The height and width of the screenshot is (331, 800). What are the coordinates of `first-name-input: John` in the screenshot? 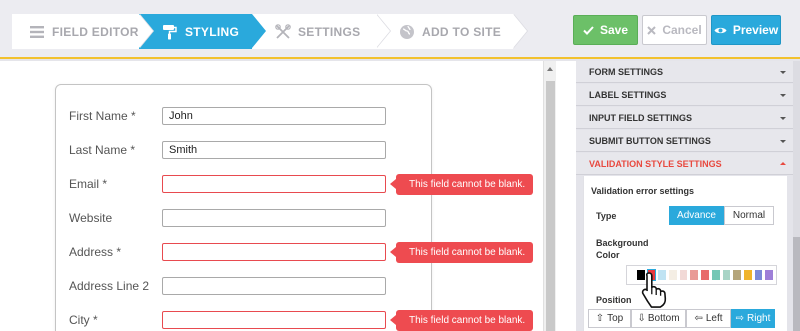 It's located at (274, 116).